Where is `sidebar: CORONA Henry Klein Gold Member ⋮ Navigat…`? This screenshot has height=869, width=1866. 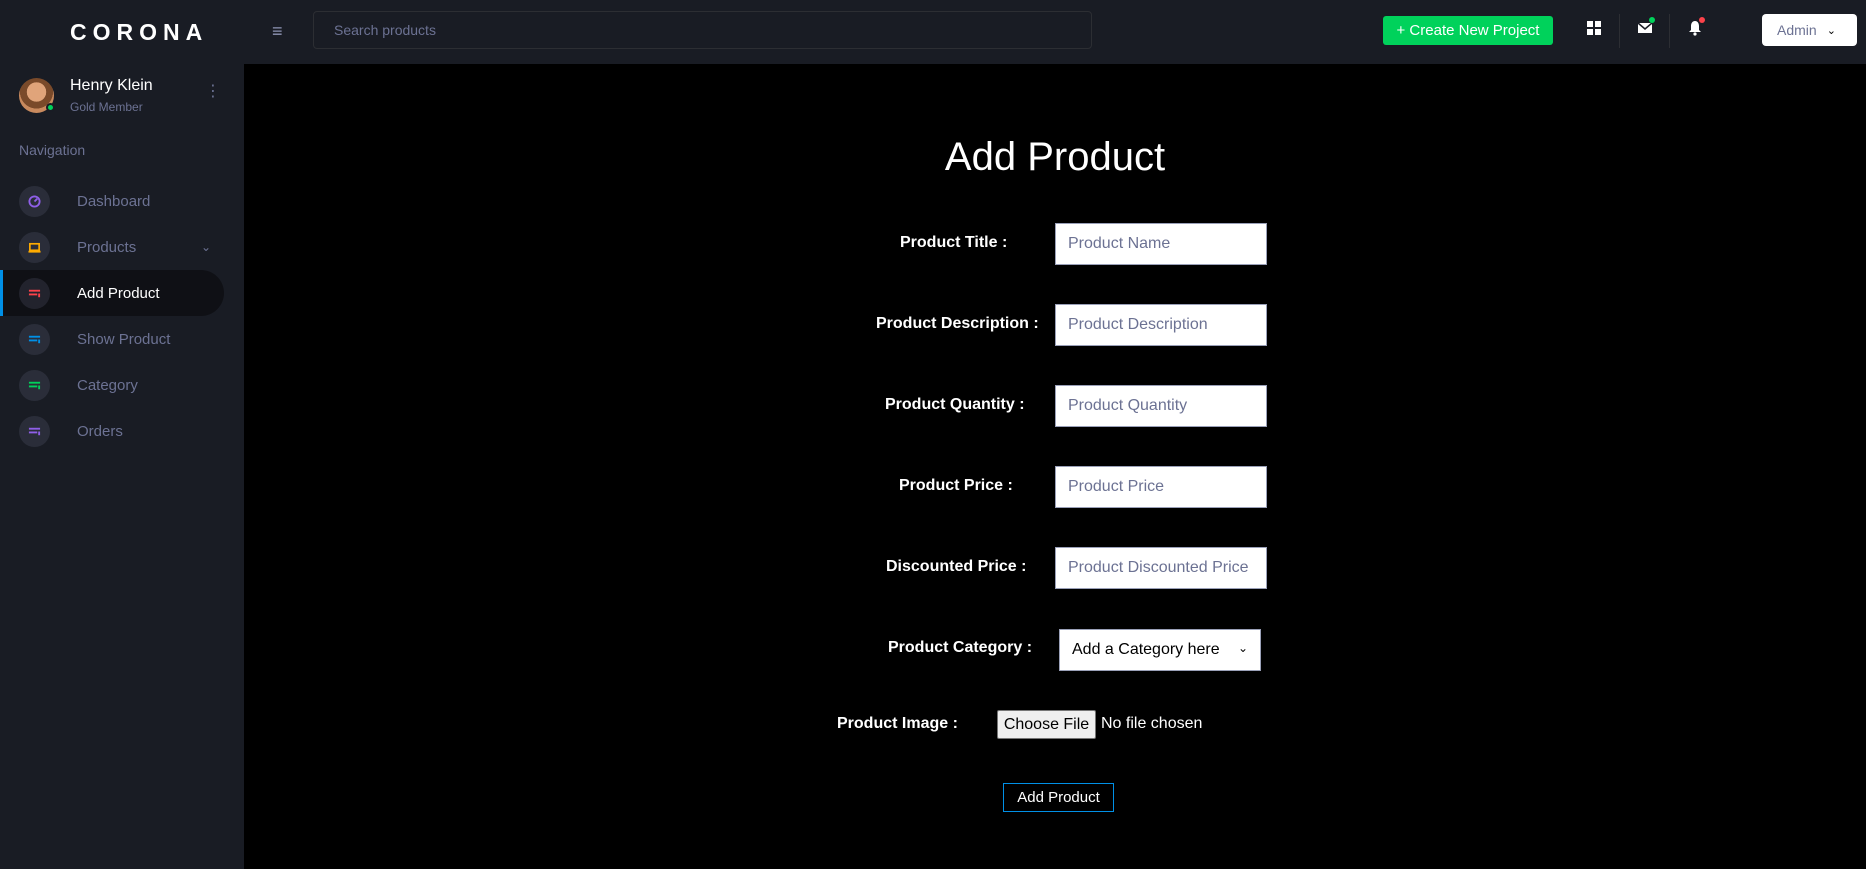 sidebar: CORONA Henry Klein Gold Member ⋮ Navigat… is located at coordinates (122, 434).